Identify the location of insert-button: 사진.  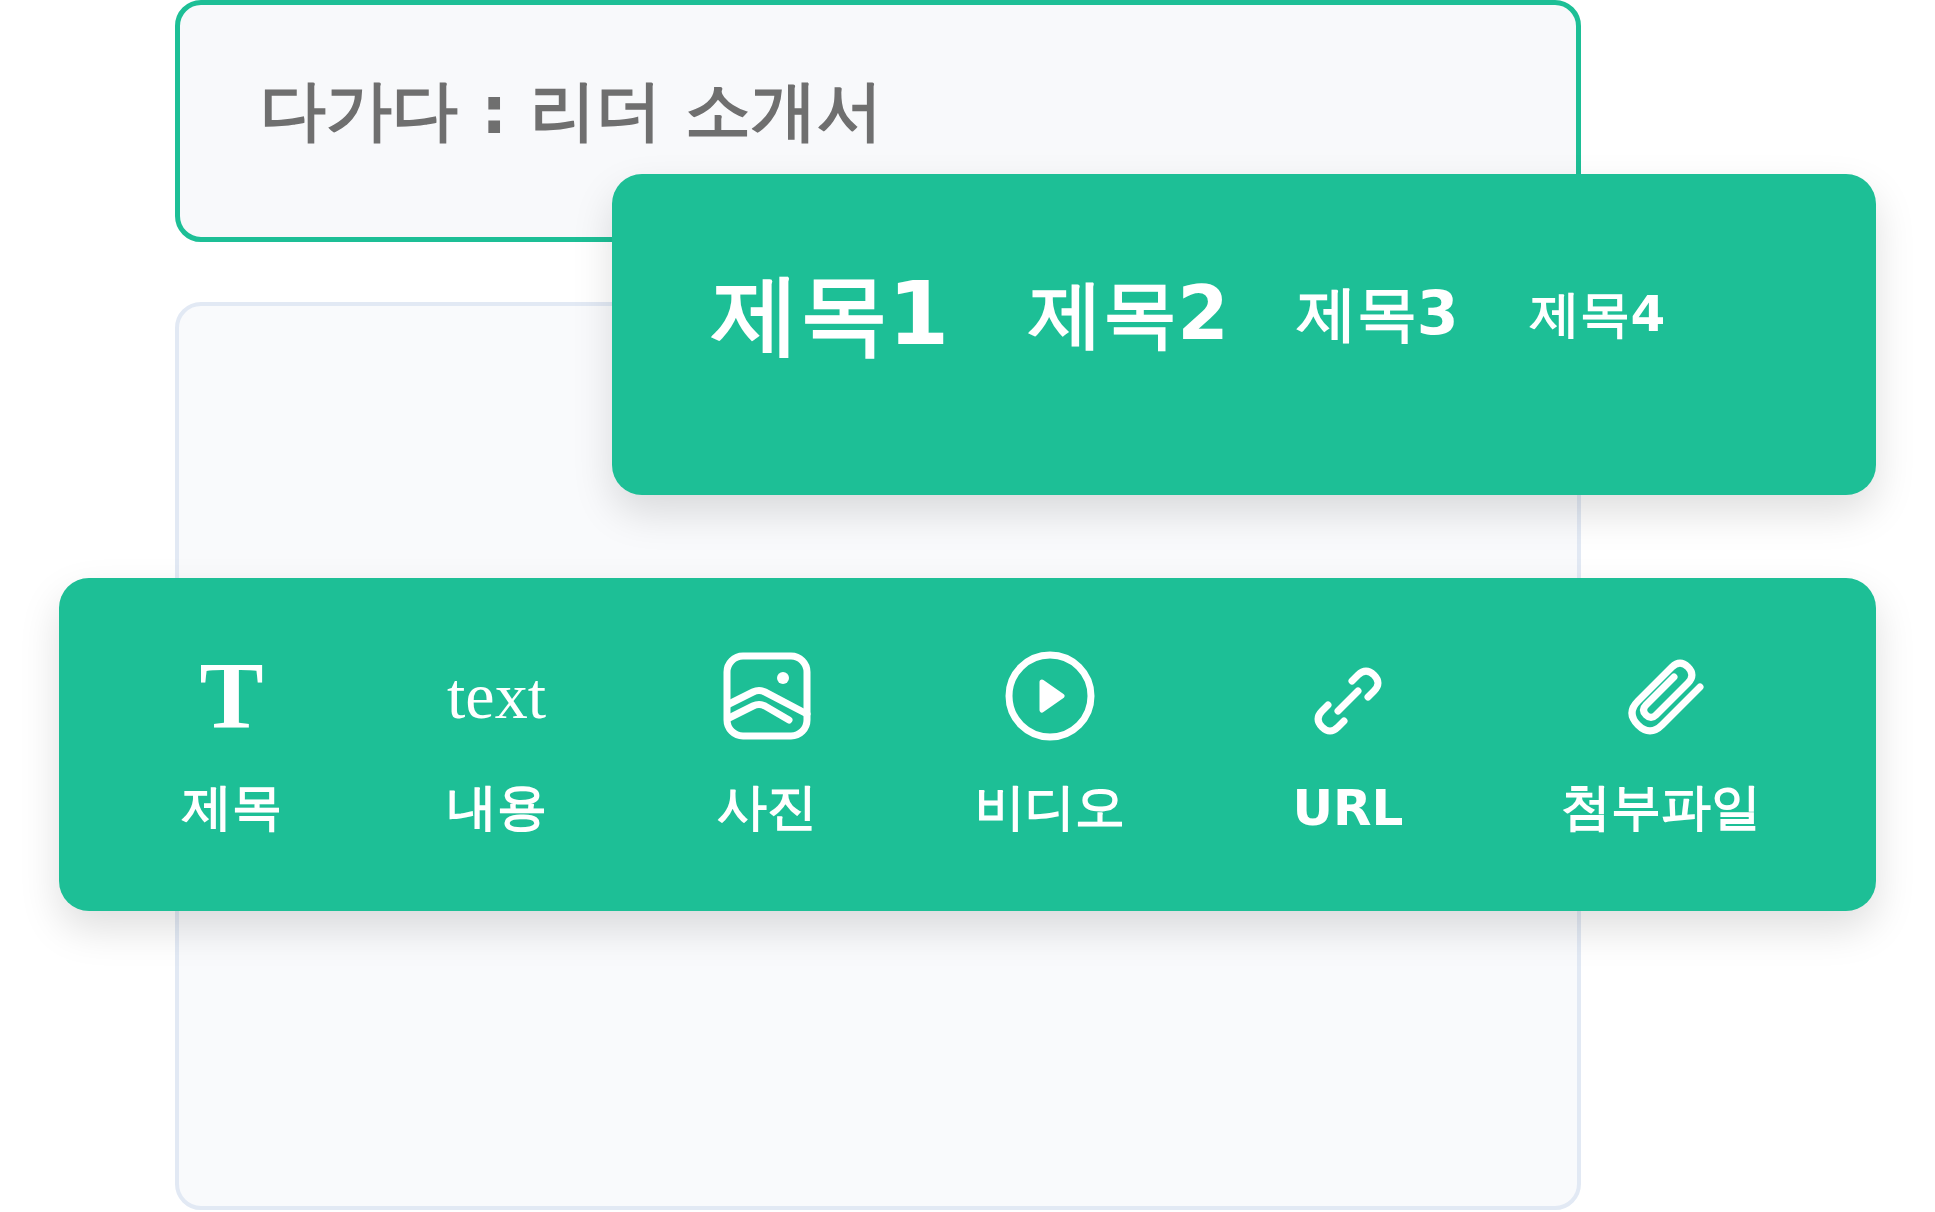
(767, 744).